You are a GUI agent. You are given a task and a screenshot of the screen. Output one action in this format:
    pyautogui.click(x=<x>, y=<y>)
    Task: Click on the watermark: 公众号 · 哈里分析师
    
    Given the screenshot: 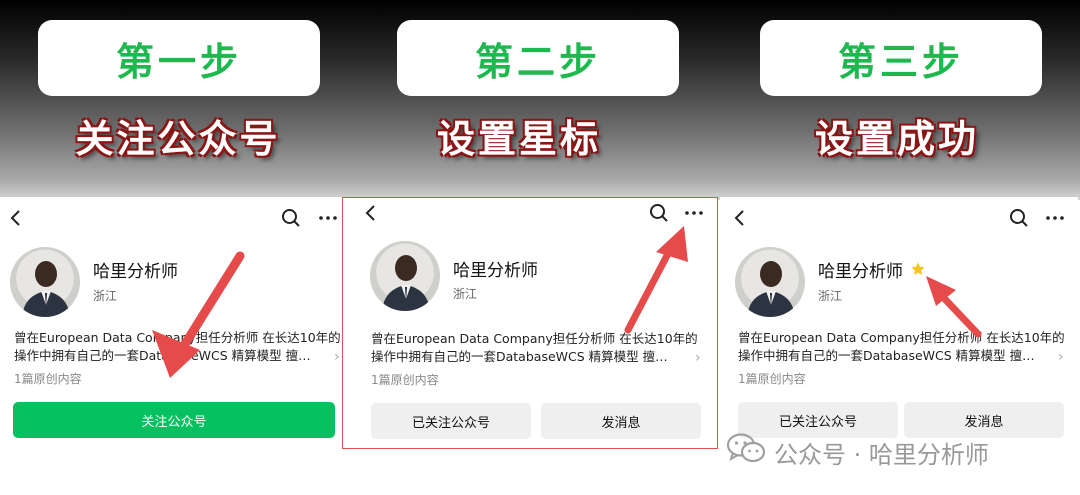 What is the action you would take?
    pyautogui.click(x=857, y=452)
    